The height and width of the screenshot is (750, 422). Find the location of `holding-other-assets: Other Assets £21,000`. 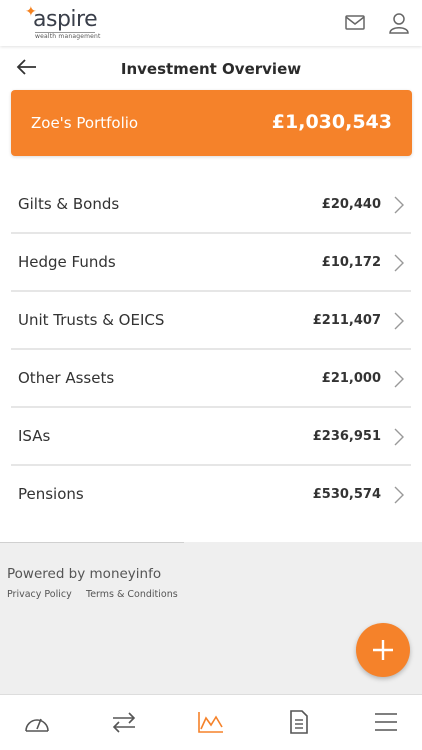

holding-other-assets: Other Assets £21,000 is located at coordinates (211, 379).